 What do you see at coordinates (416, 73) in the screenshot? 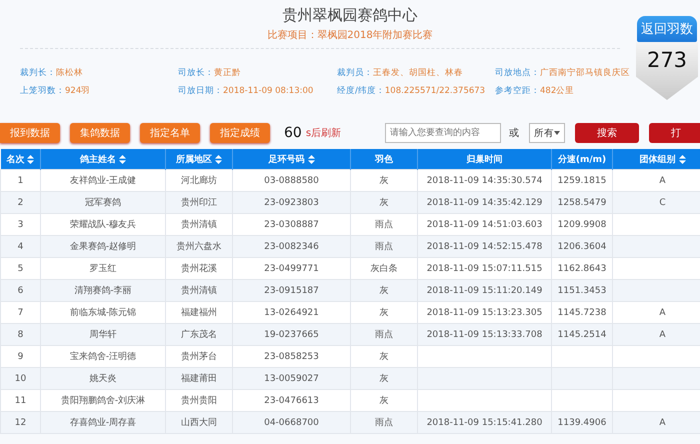
I see `info-field: 裁判员：王春发、胡国柱、林春` at bounding box center [416, 73].